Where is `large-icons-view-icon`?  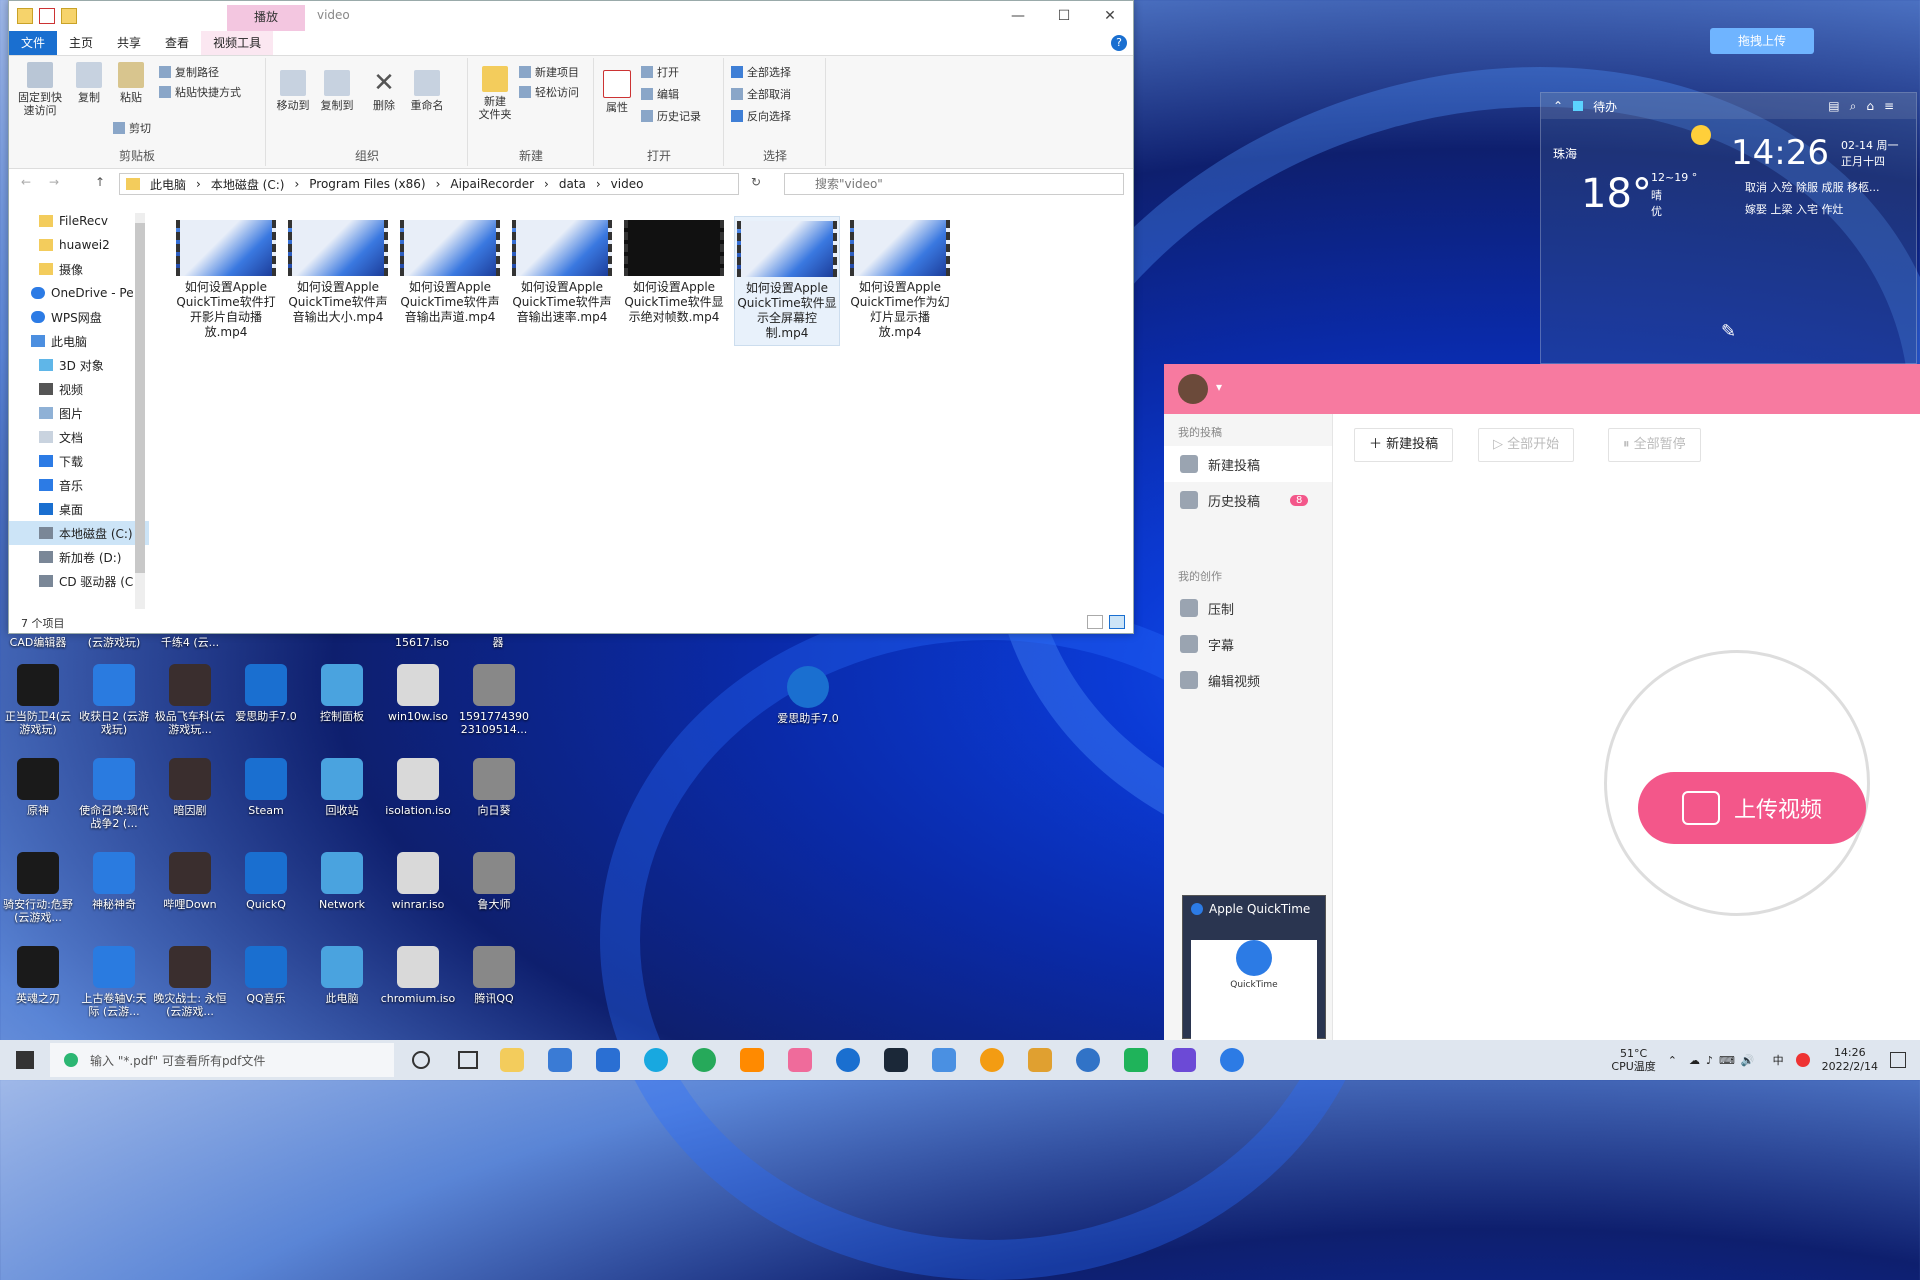 large-icons-view-icon is located at coordinates (1117, 622).